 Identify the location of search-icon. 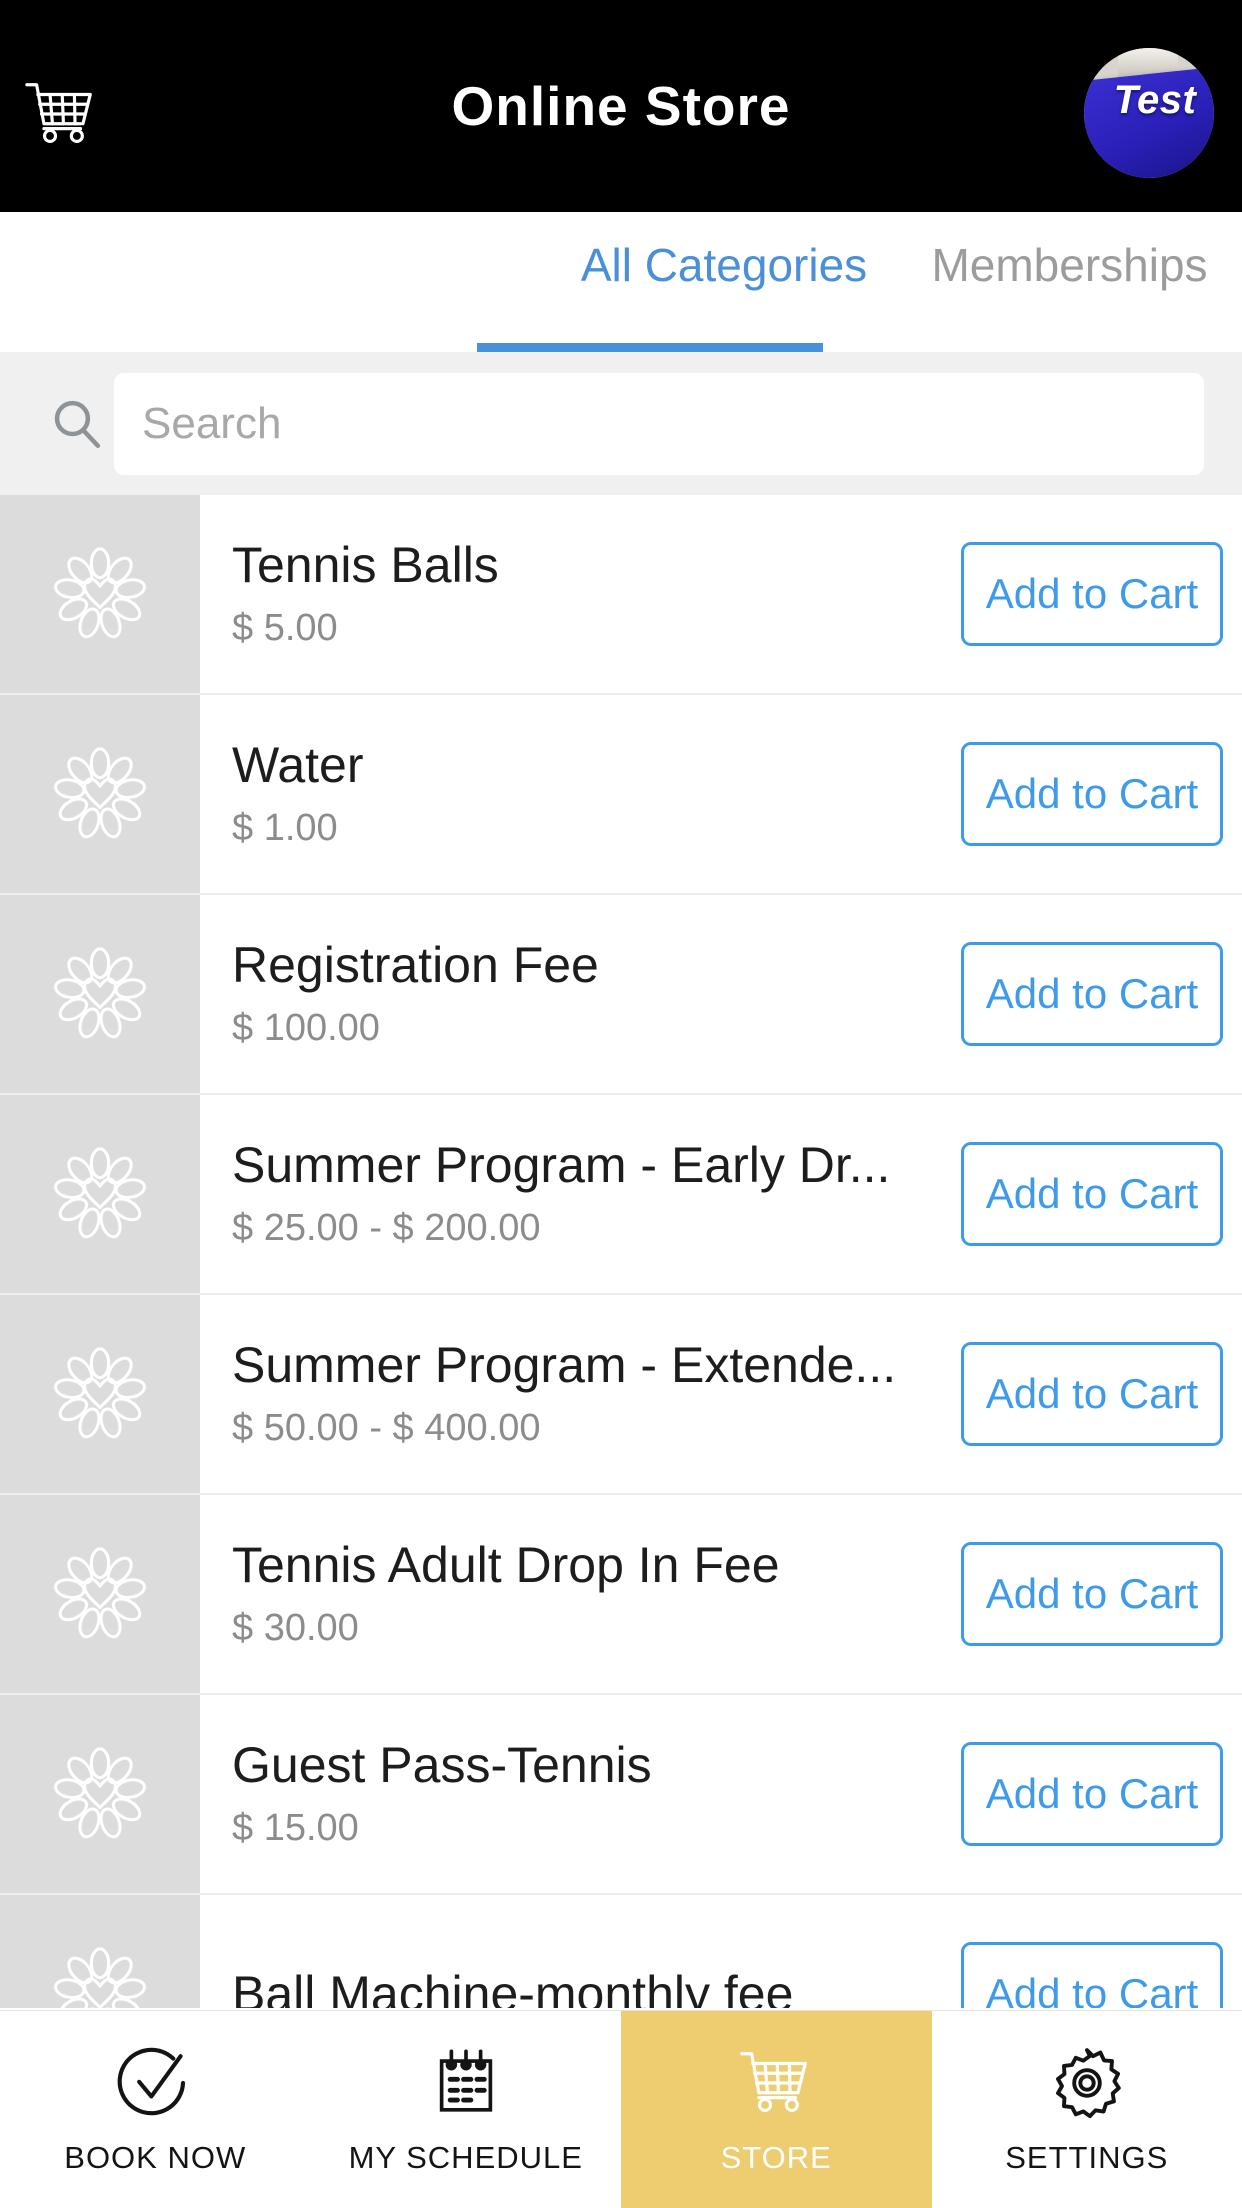
(77, 424).